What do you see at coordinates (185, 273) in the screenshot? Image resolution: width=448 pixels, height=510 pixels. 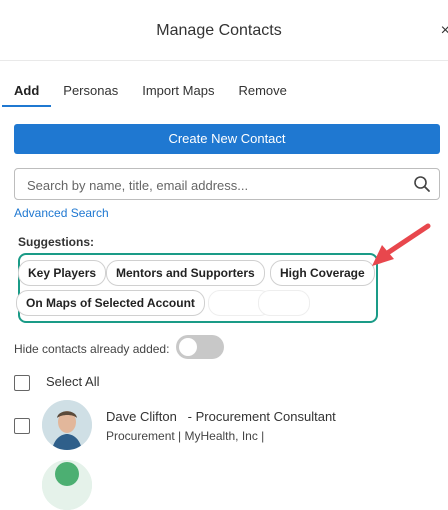 I see `suggestion-chip-mentors-and-supporters: Mentors and Supporters` at bounding box center [185, 273].